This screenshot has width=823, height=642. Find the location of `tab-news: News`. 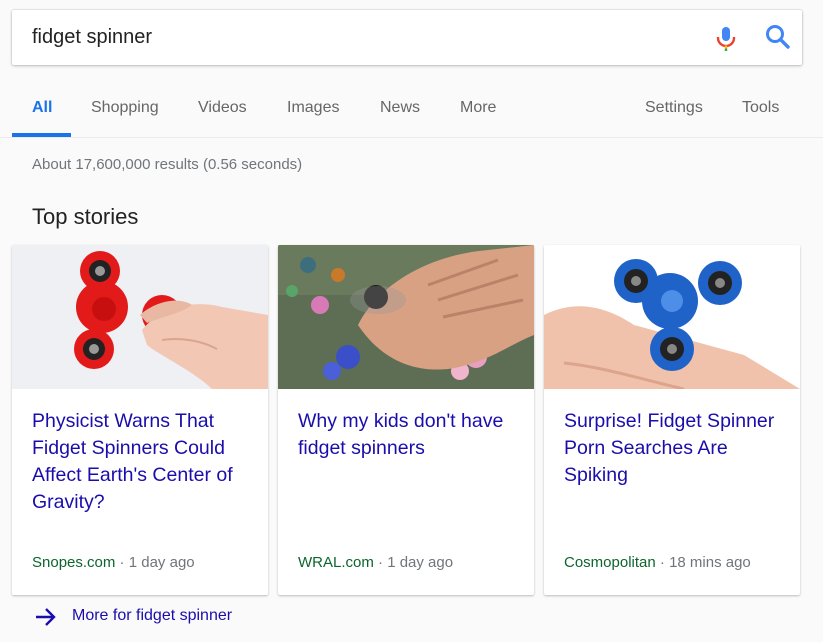

tab-news: News is located at coordinates (400, 108).